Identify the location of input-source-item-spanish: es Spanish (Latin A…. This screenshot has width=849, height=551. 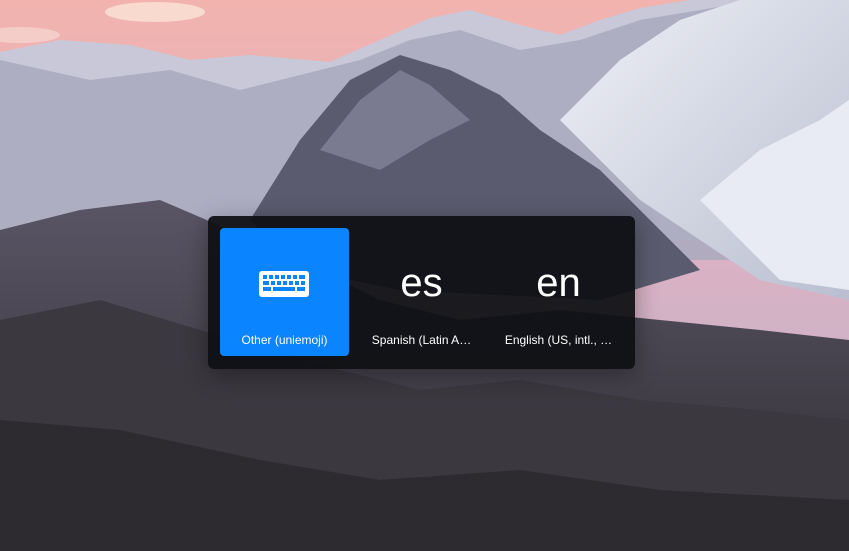
(421, 292).